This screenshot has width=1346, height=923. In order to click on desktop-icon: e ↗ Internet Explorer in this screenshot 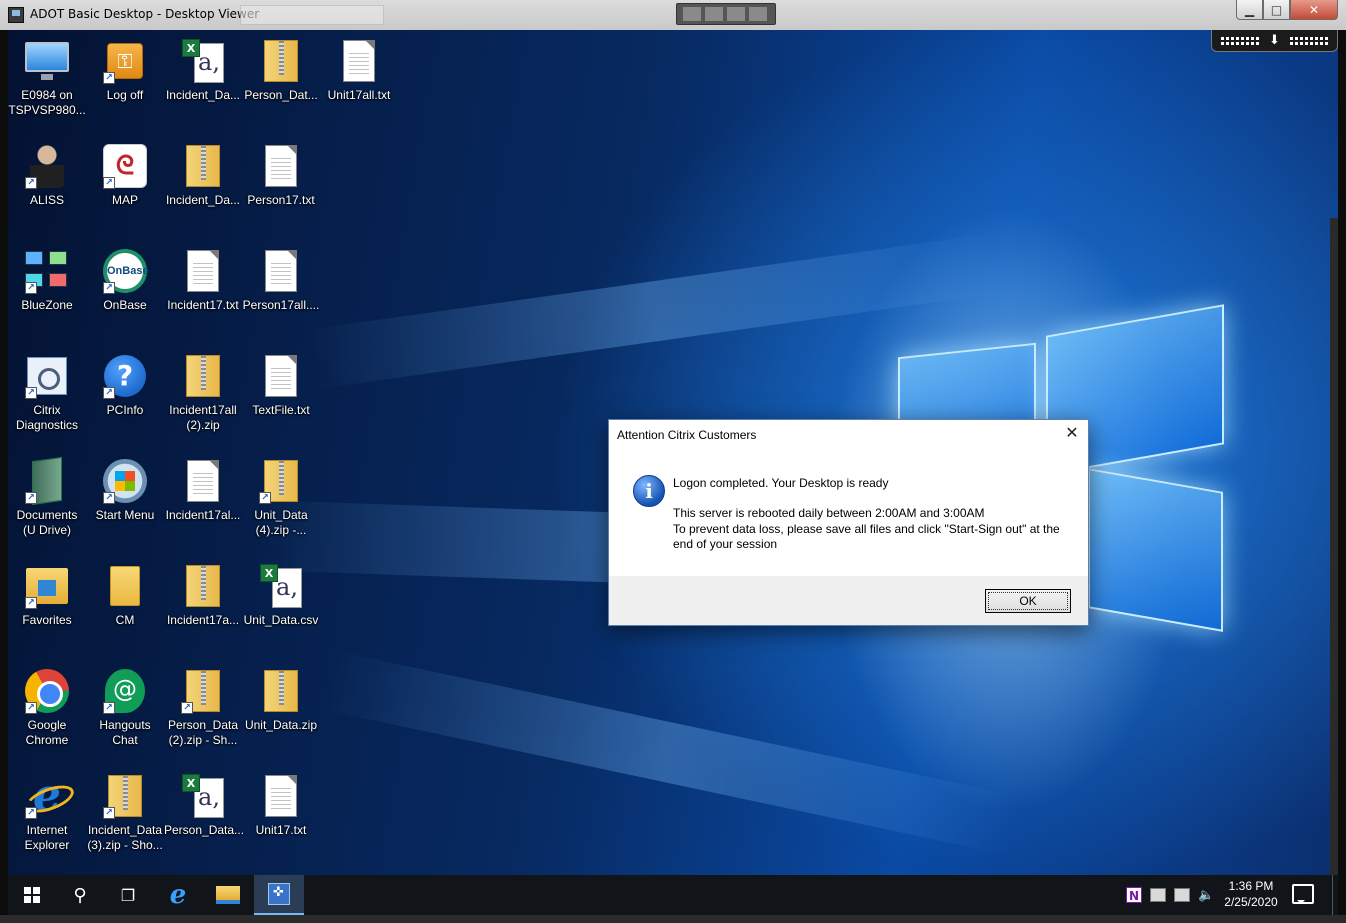, I will do `click(47, 813)`.